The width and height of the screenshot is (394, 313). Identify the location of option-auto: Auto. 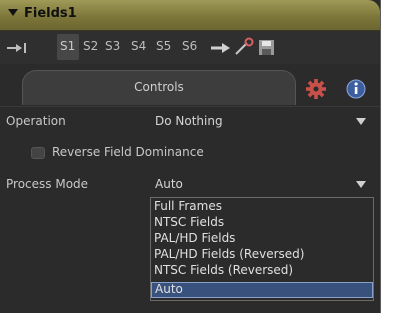
(262, 290).